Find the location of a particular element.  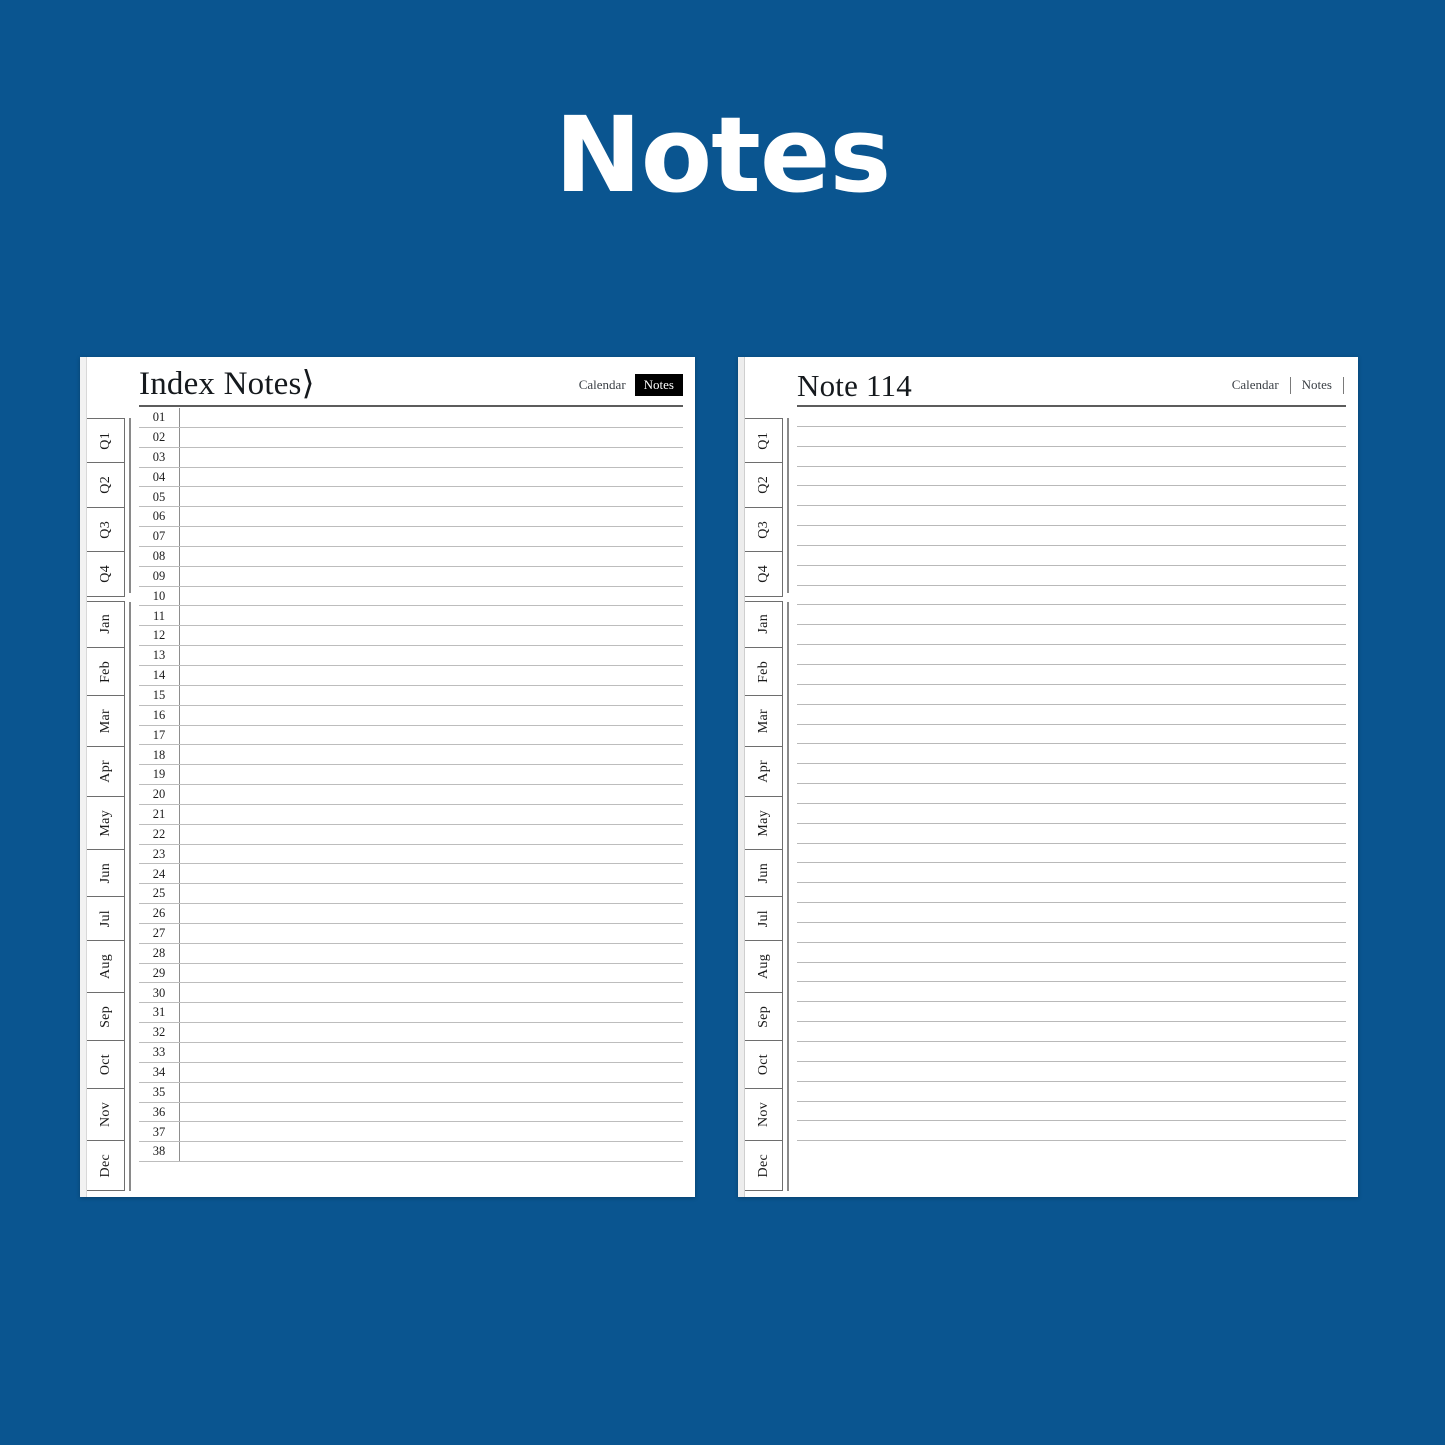

index-row: 18 is located at coordinates (411, 755).